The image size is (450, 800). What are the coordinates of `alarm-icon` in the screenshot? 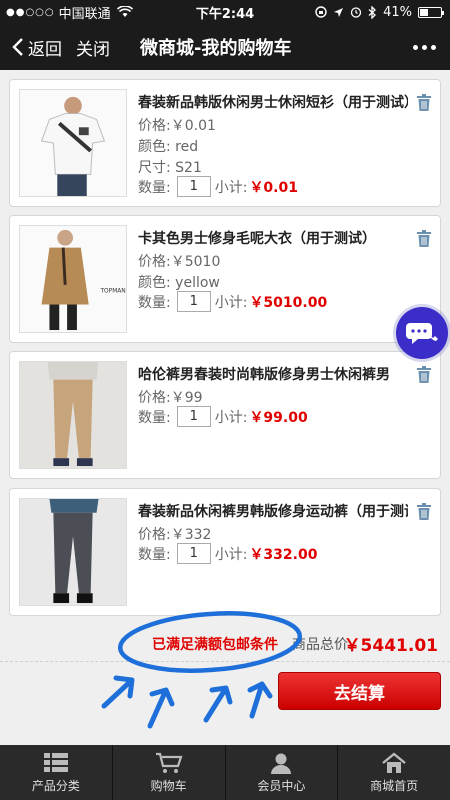 It's located at (356, 12).